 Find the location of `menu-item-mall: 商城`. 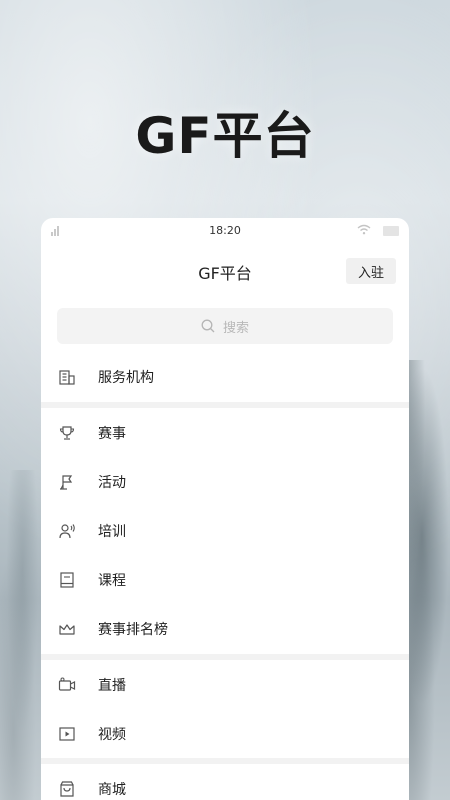

menu-item-mall: 商城 is located at coordinates (225, 782).